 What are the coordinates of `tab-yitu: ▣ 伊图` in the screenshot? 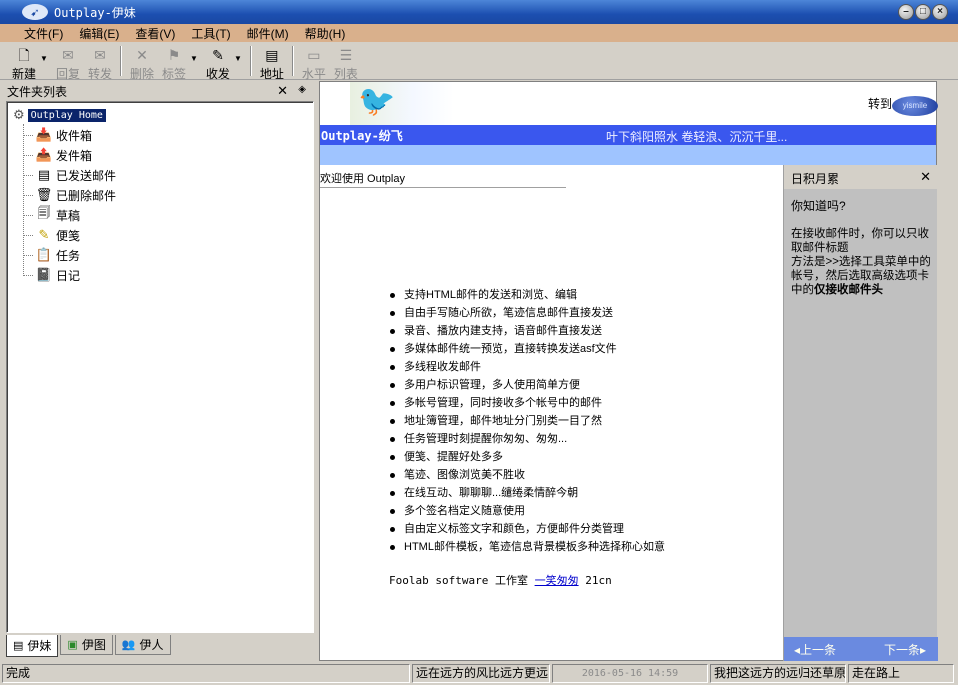 It's located at (86, 645).